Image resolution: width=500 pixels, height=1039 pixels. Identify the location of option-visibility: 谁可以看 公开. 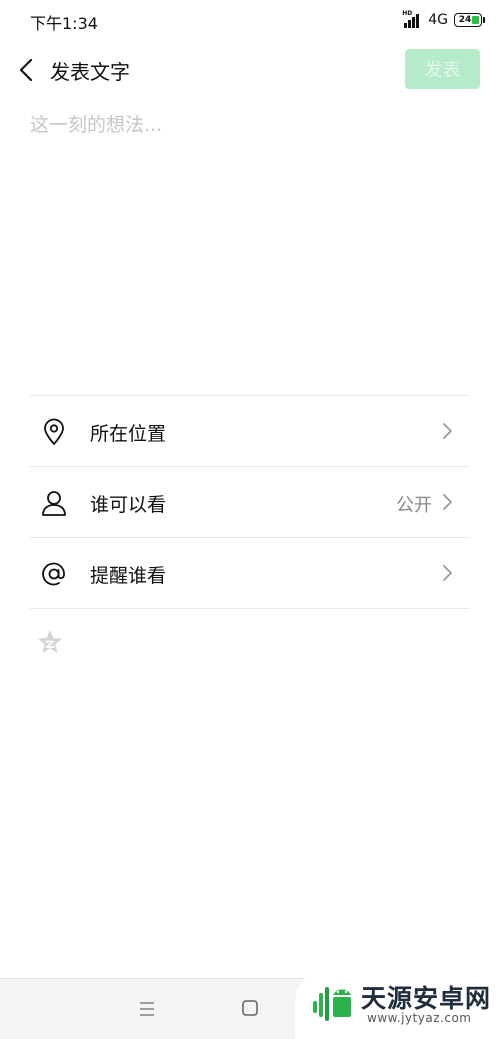
(250, 502).